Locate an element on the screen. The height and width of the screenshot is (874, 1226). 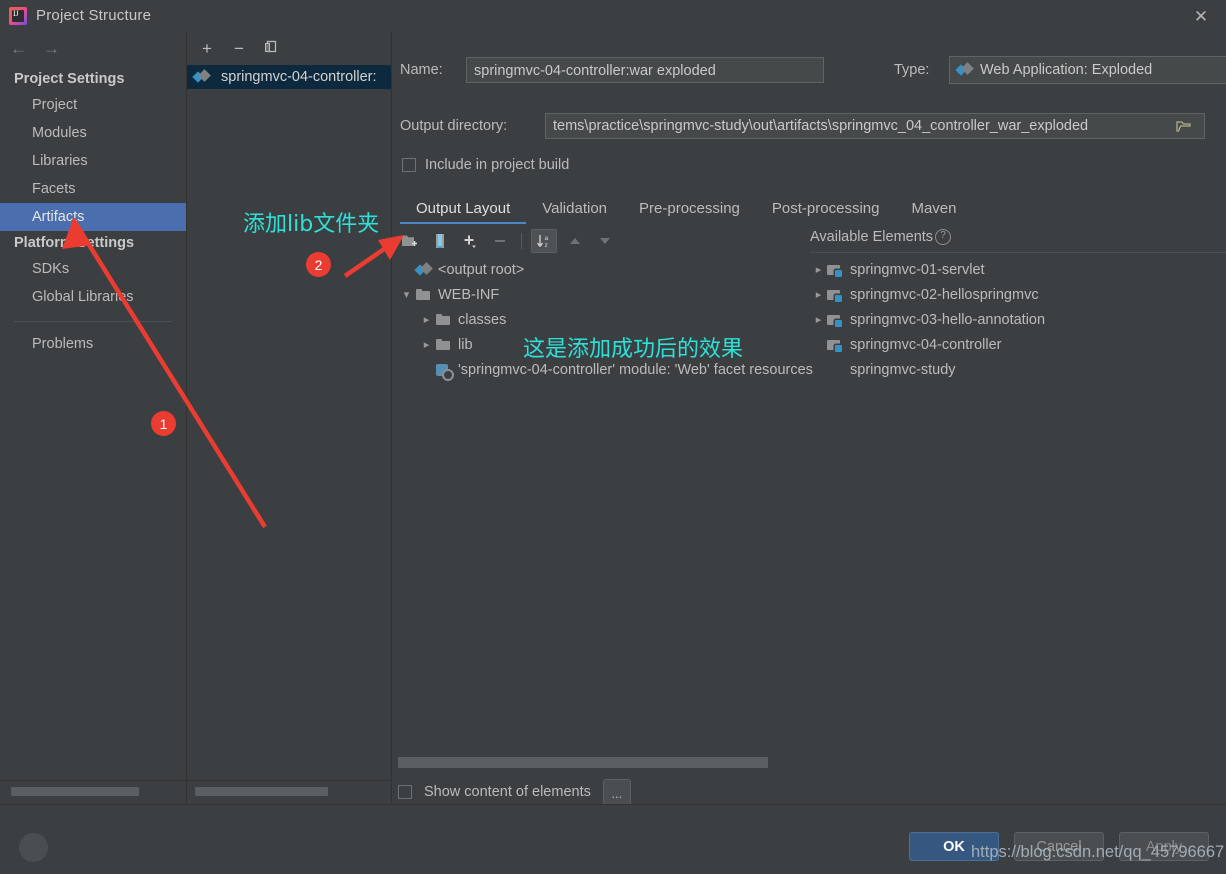
sort-elements-button: a z is located at coordinates (544, 241).